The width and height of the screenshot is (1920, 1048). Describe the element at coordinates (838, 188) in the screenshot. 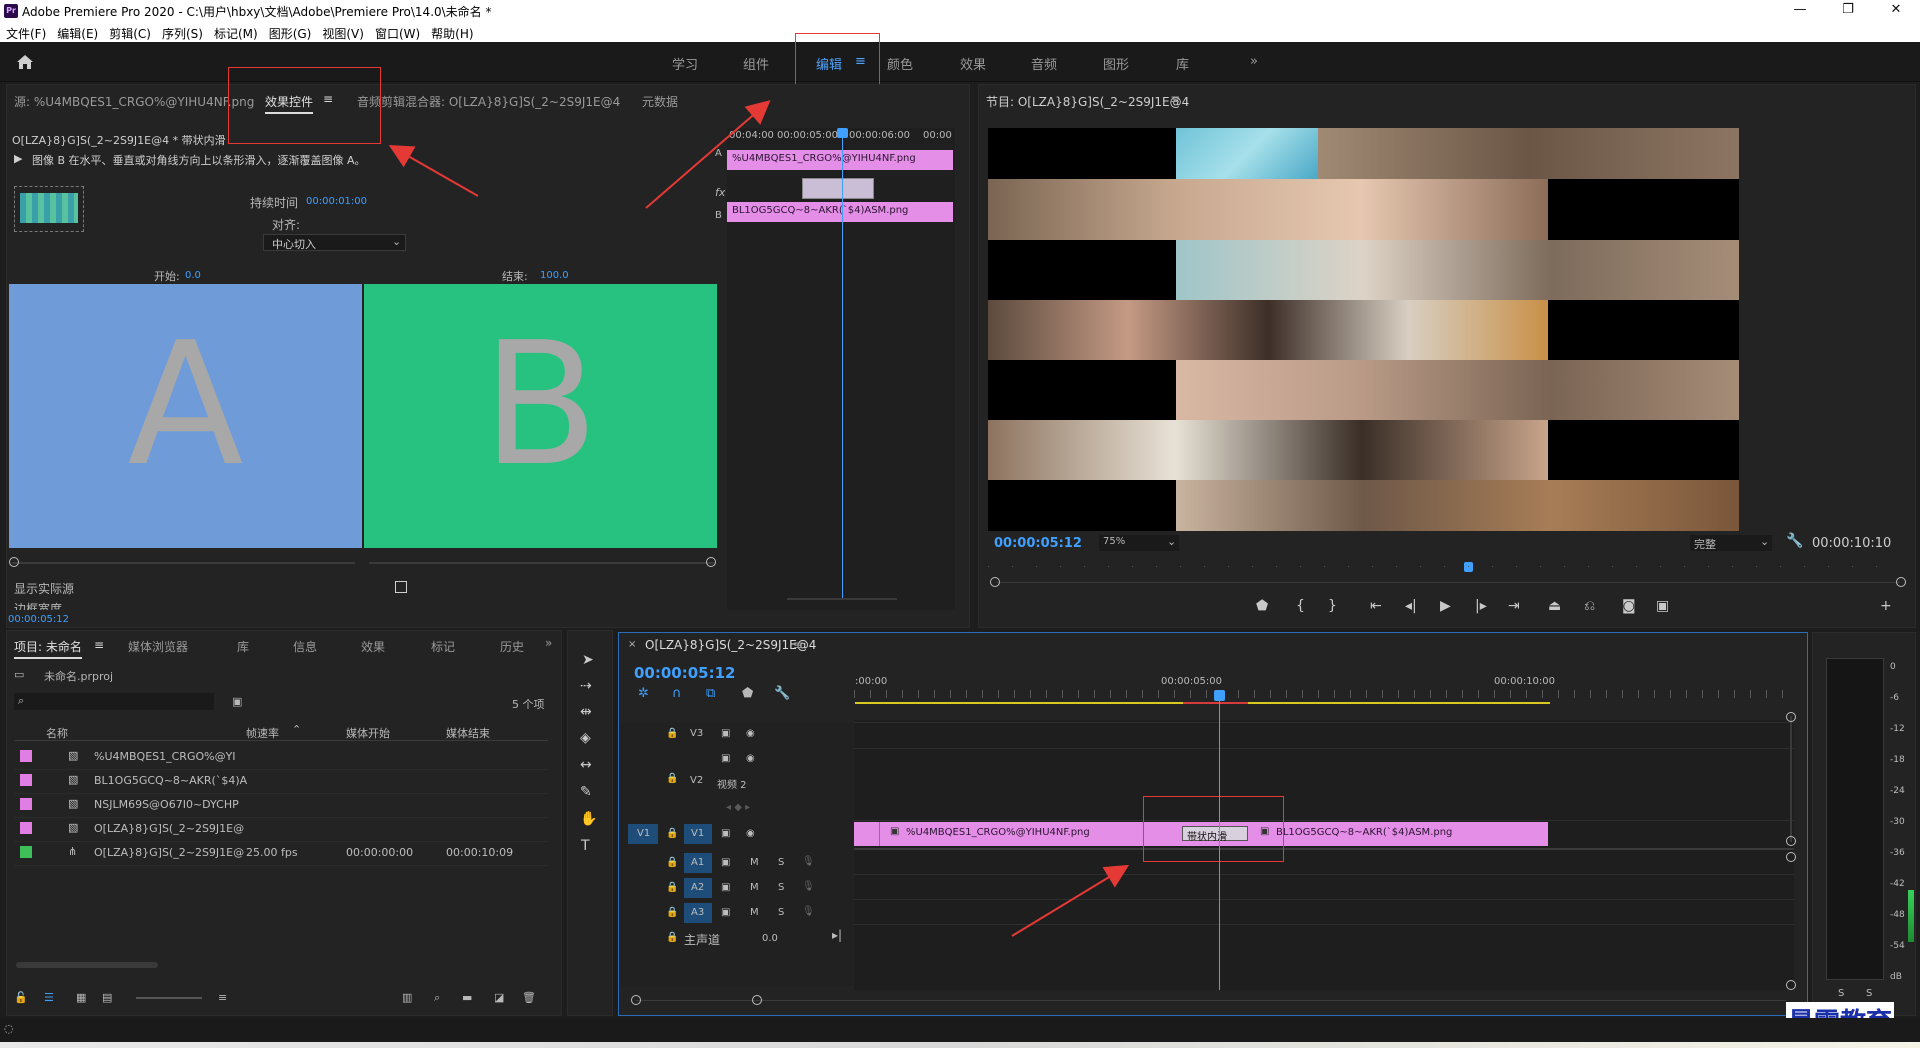

I see `mini-transition` at that location.